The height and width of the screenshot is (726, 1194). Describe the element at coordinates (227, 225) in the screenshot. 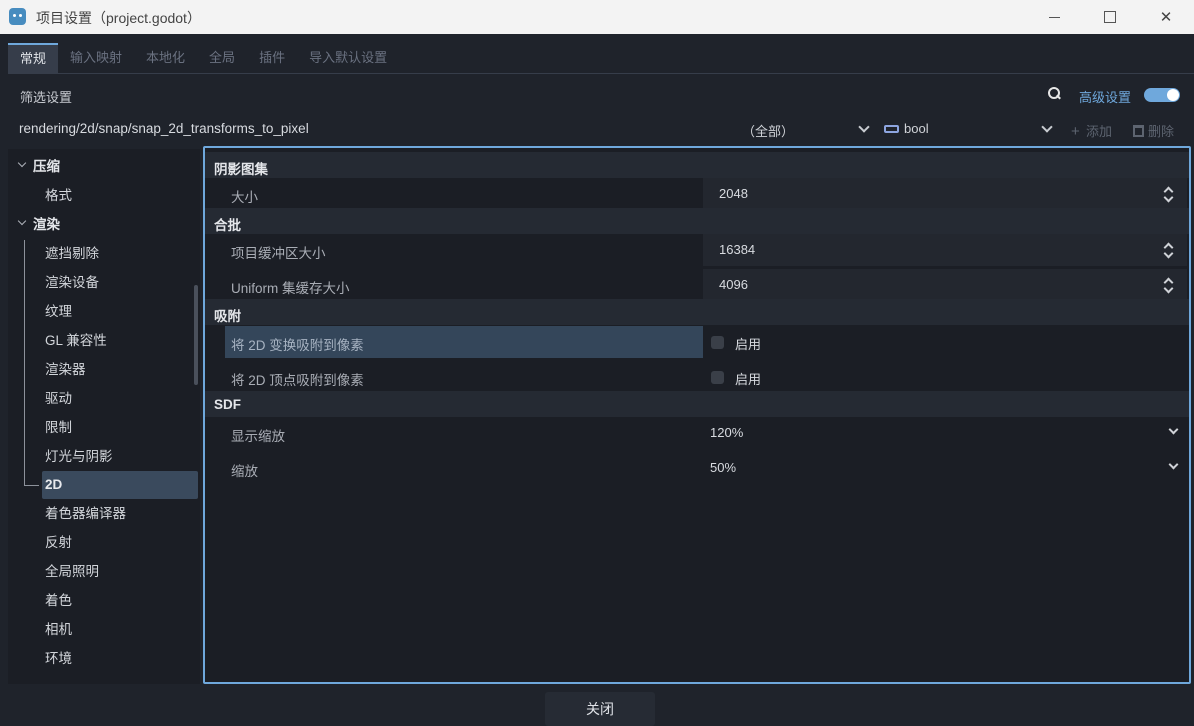

I see `section-title: 合批` at that location.